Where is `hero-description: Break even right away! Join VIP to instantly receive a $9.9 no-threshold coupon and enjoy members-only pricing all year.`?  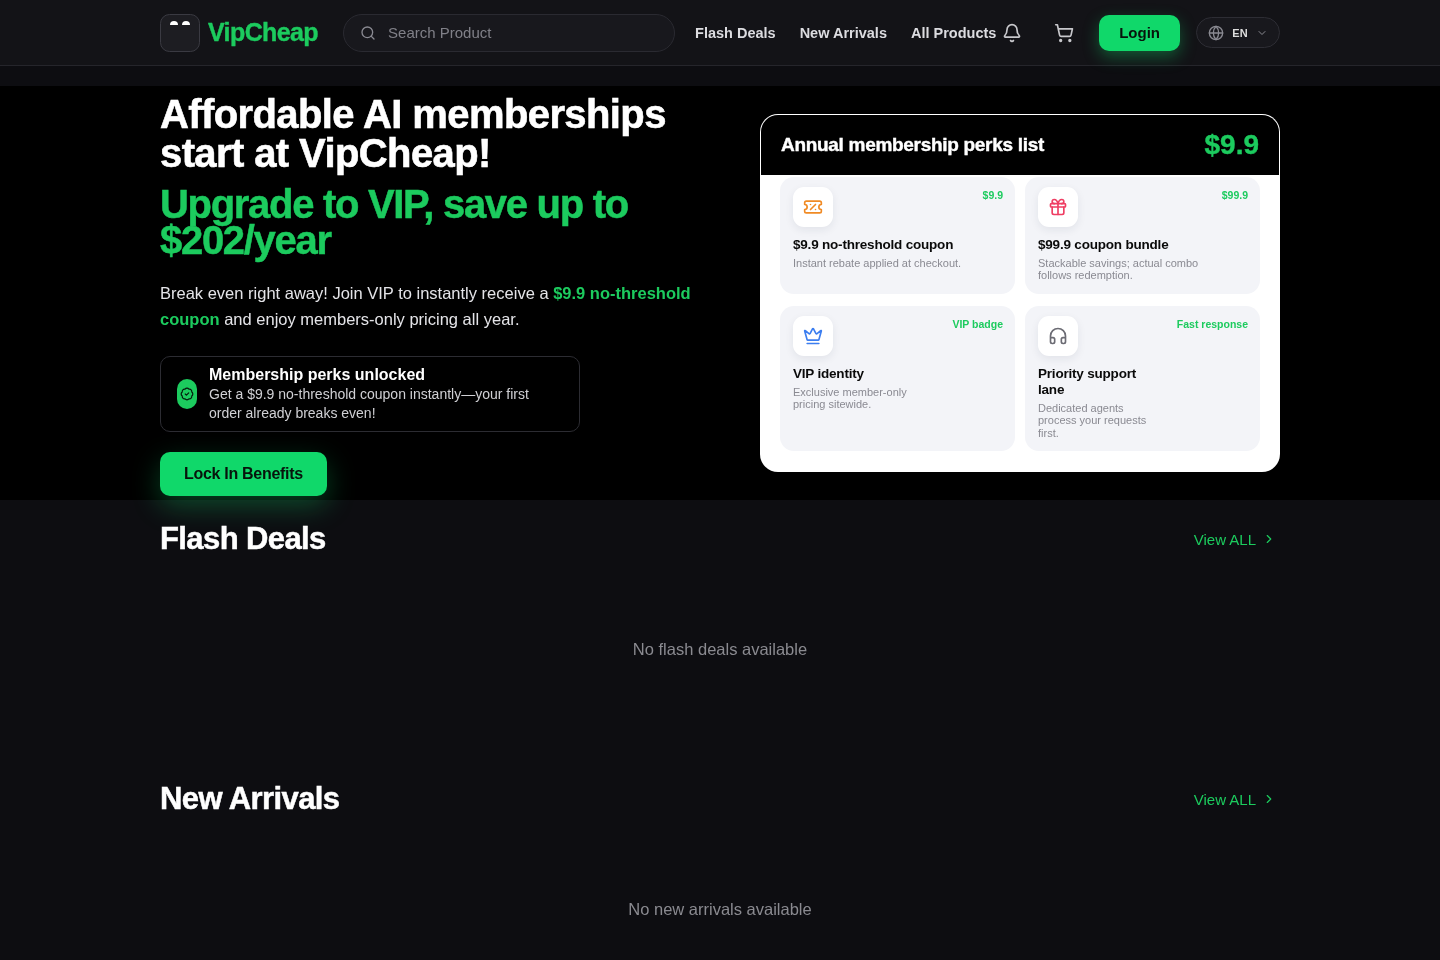 hero-description: Break even right away! Join VIP to instantly receive a $9.9 no-threshold coupon and enjoy members-only pricing all year. is located at coordinates (426, 306).